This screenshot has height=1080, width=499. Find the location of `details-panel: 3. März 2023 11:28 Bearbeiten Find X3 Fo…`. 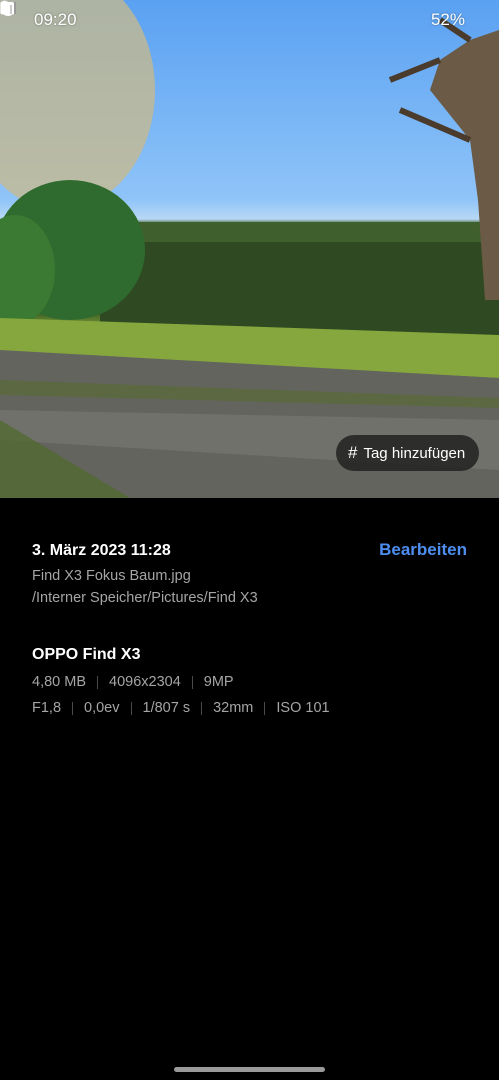

details-panel: 3. März 2023 11:28 Bearbeiten Find X3 Fo… is located at coordinates (249, 628).